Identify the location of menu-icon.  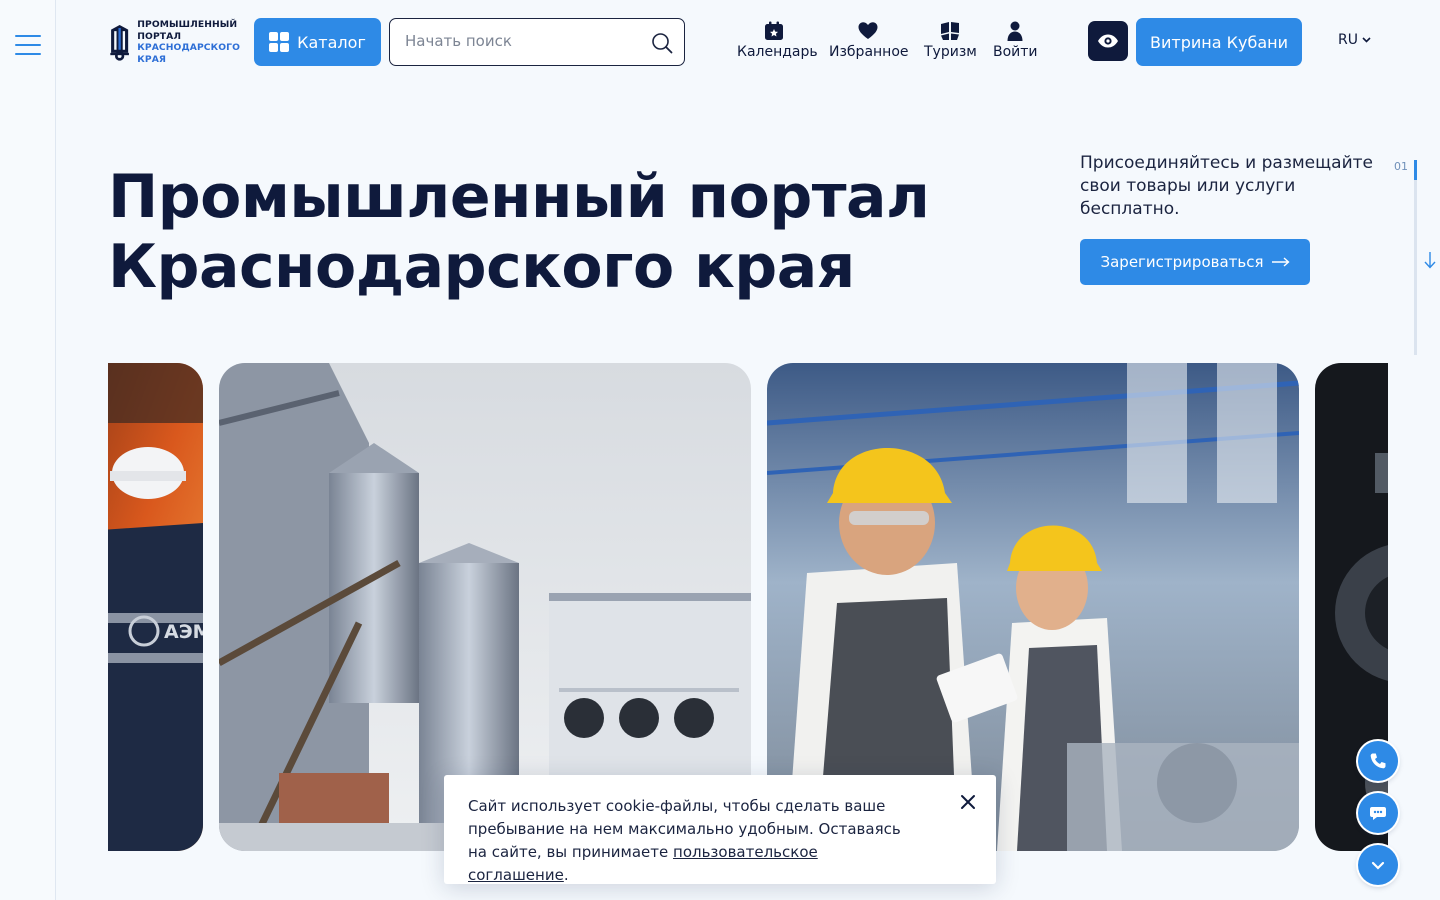
(28, 45).